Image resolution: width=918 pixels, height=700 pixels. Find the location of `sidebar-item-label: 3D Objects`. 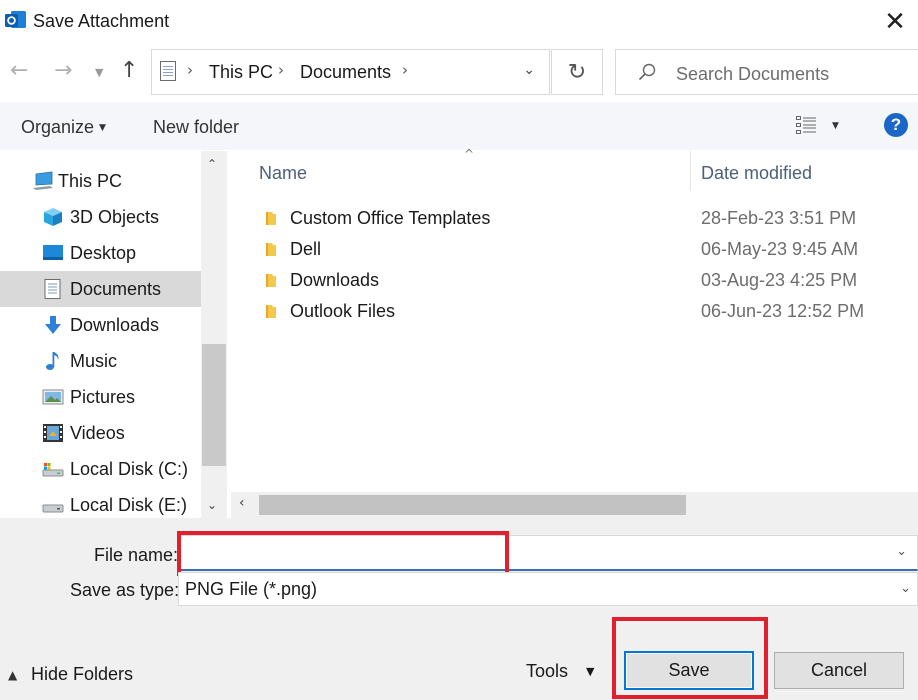

sidebar-item-label: 3D Objects is located at coordinates (115, 217).